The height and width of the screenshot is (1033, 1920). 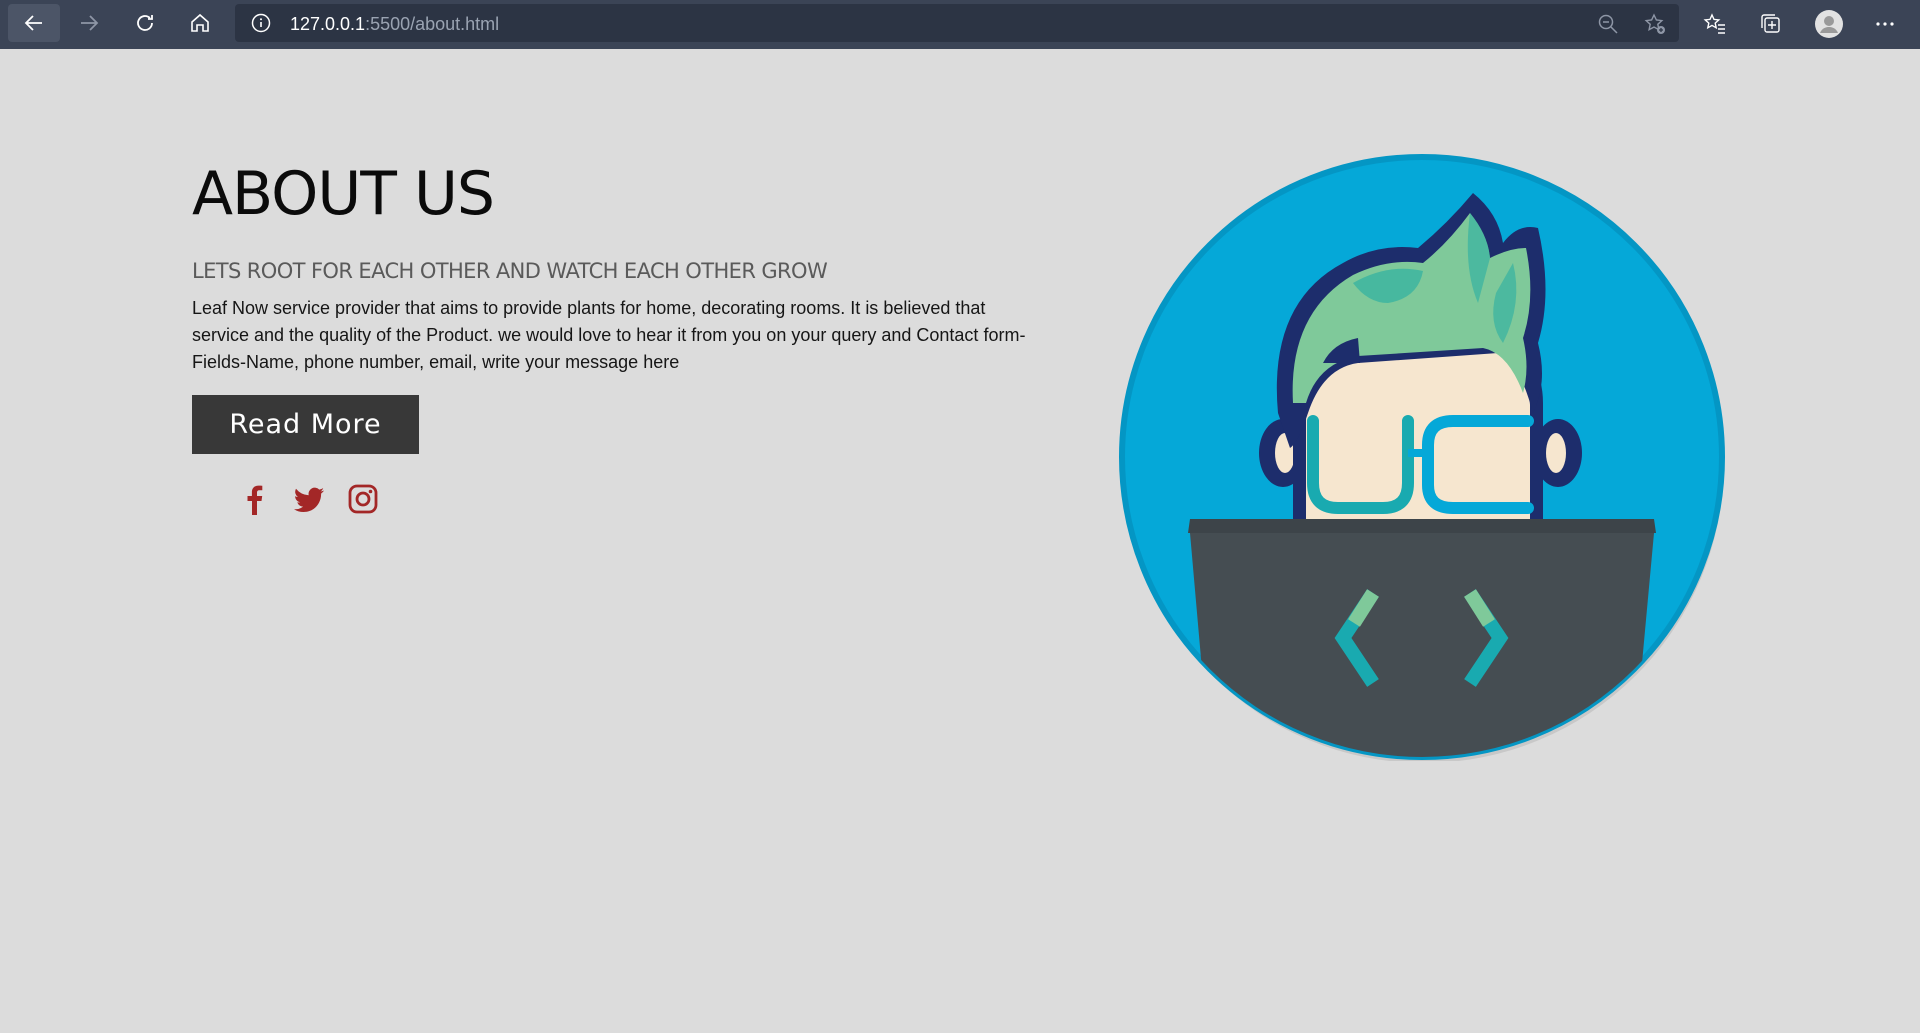 I want to click on url-text: 127.0.0.1:5500/about.html, so click(x=394, y=24).